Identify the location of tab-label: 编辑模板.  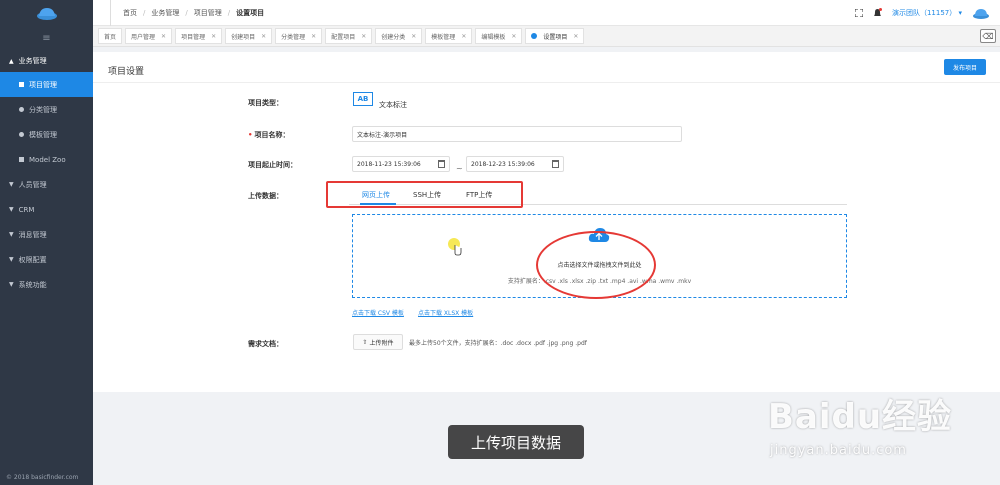
(493, 37).